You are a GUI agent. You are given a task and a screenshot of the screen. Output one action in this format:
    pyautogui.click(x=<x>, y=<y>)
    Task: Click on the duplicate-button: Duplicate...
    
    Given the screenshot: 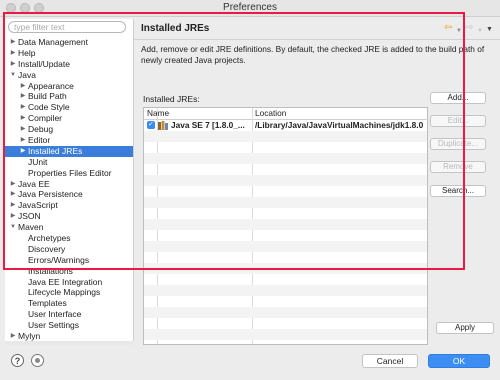 What is the action you would take?
    pyautogui.click(x=458, y=144)
    